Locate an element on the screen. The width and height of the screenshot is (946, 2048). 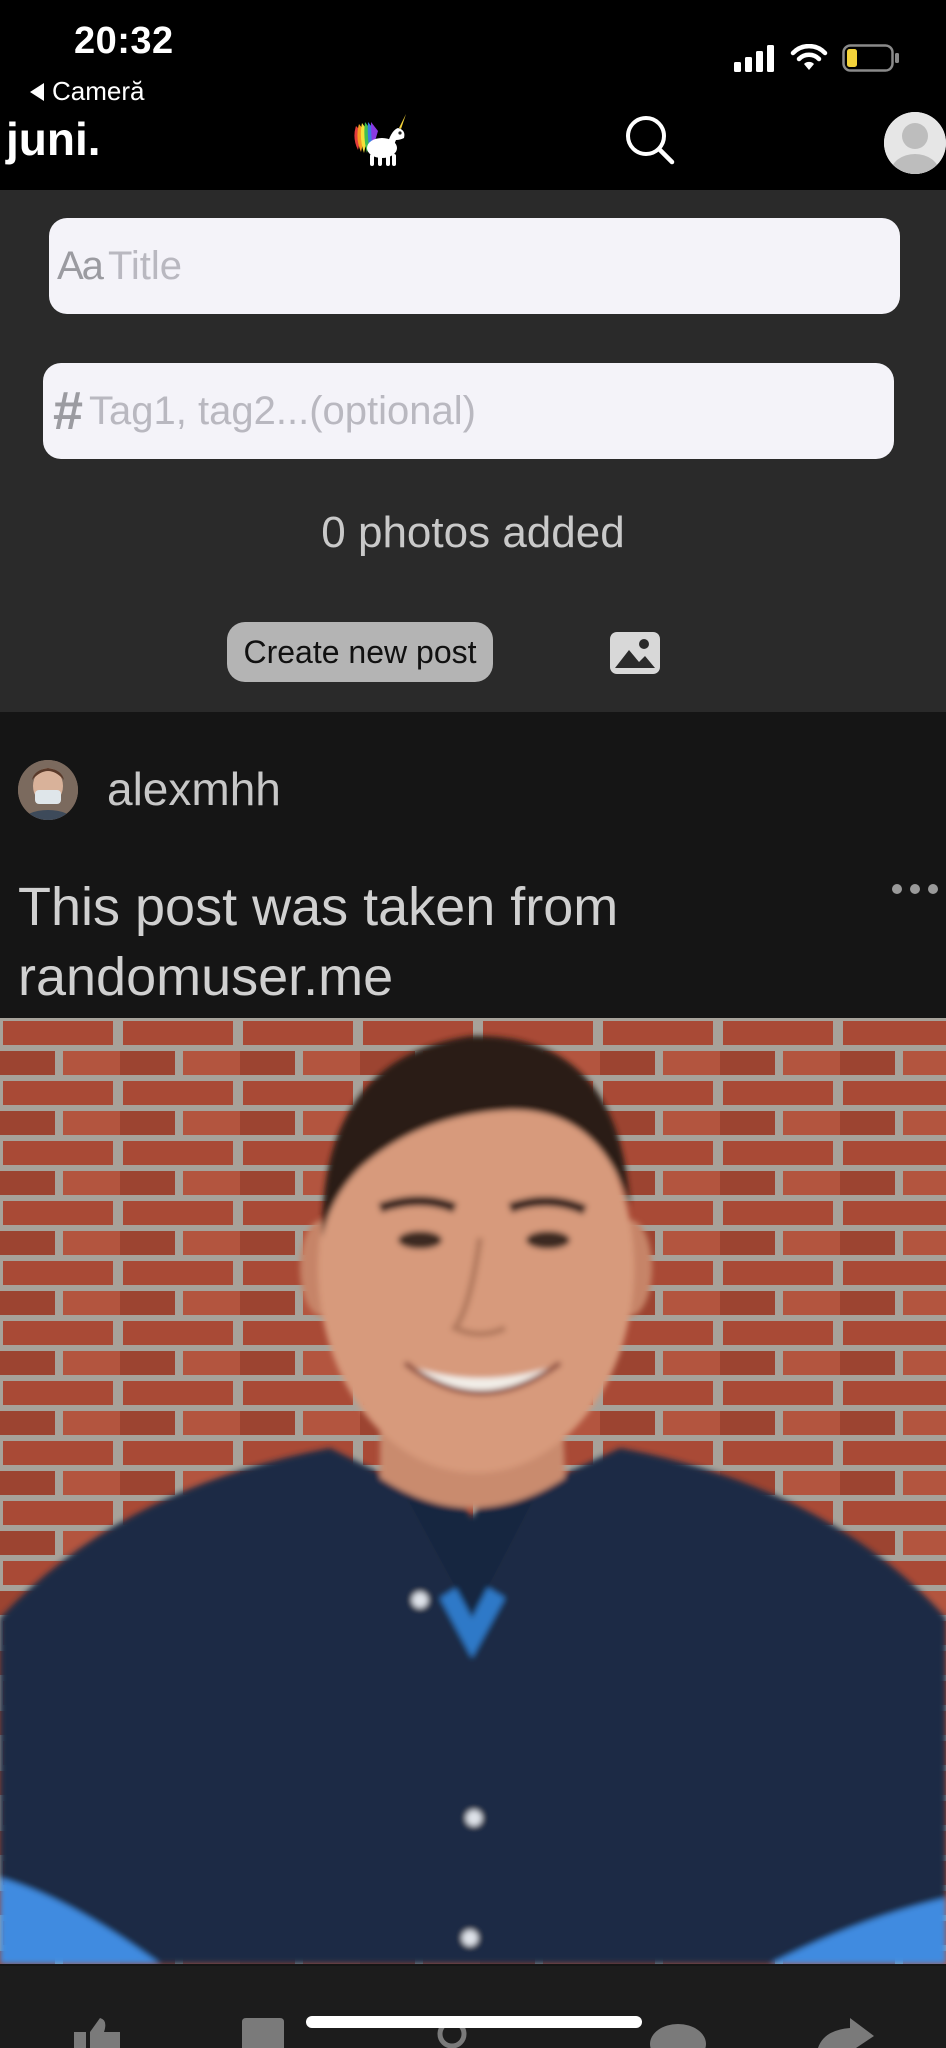
profile-avatar-button is located at coordinates (915, 143).